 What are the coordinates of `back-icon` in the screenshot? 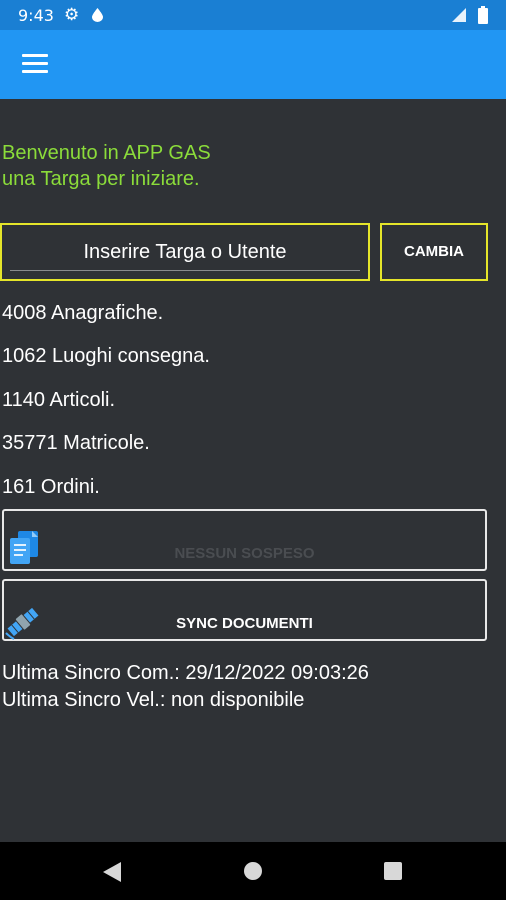 It's located at (112, 872).